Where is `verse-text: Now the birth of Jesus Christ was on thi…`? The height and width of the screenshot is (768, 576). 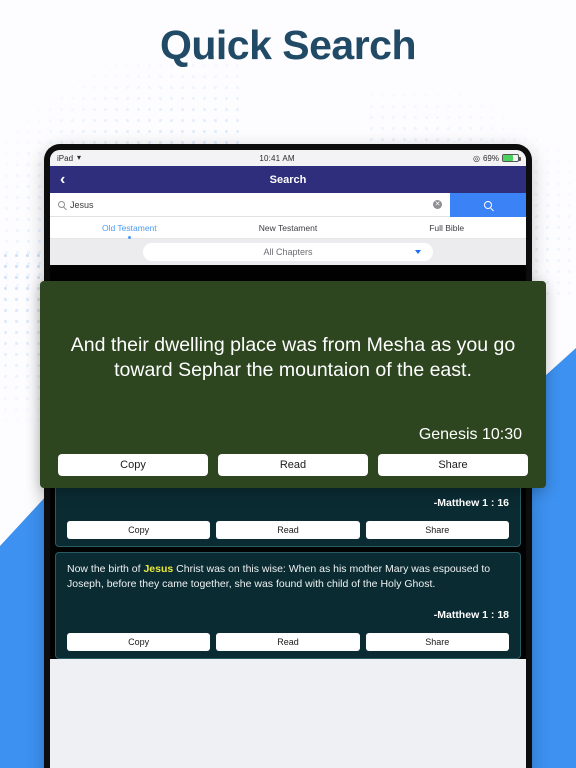 verse-text: Now the birth of Jesus Christ was on thi… is located at coordinates (288, 577).